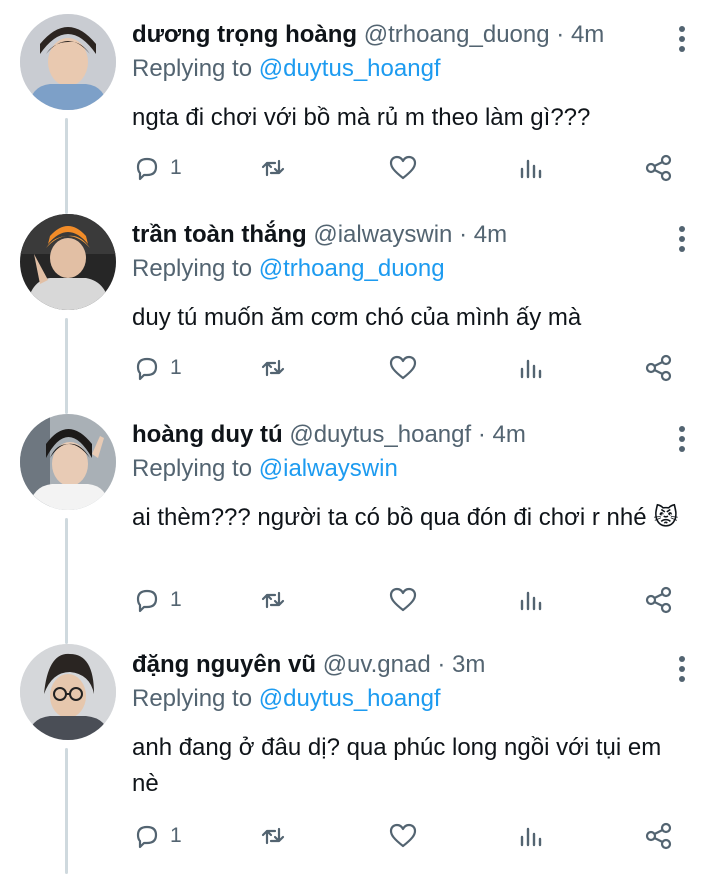 This screenshot has height=874, width=720. I want to click on timestamp: 3m, so click(468, 664).